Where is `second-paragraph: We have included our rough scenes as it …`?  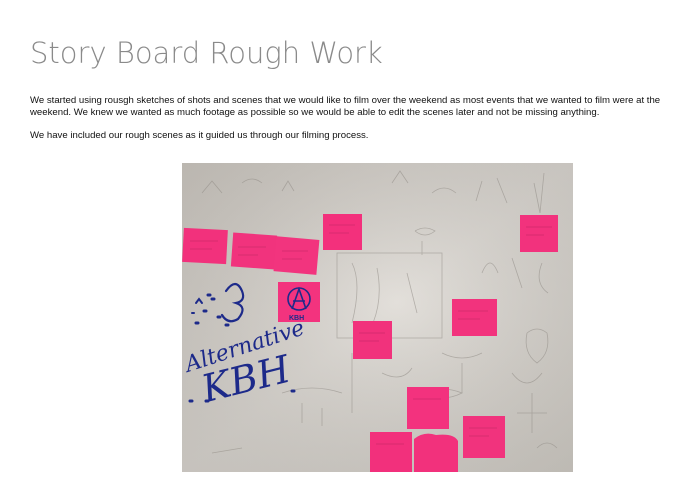 second-paragraph: We have included our rough scenes as it … is located at coordinates (199, 135).